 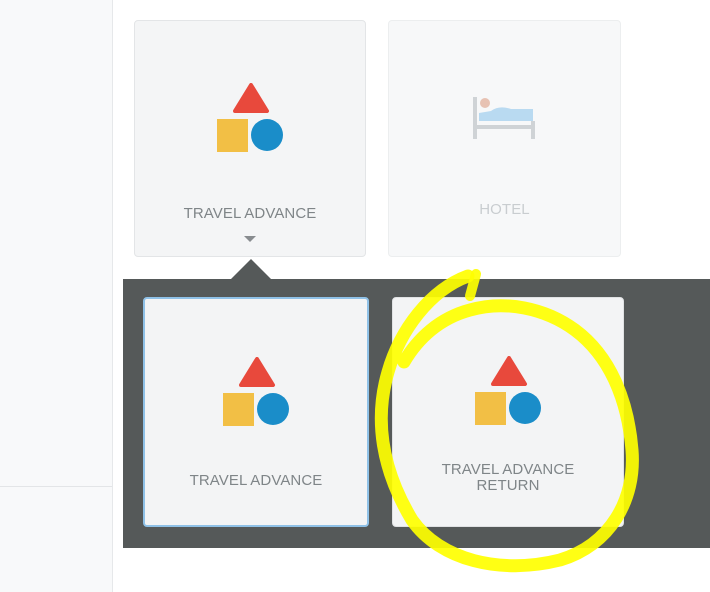 I want to click on subcategory-tile-travel-advance-return: TRAVEL ADVANCE RETURN, so click(x=508, y=412).